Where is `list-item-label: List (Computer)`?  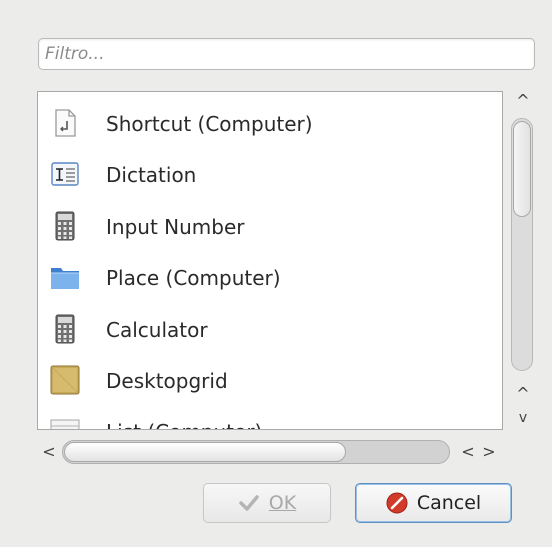
list-item-label: List (Computer) is located at coordinates (184, 424).